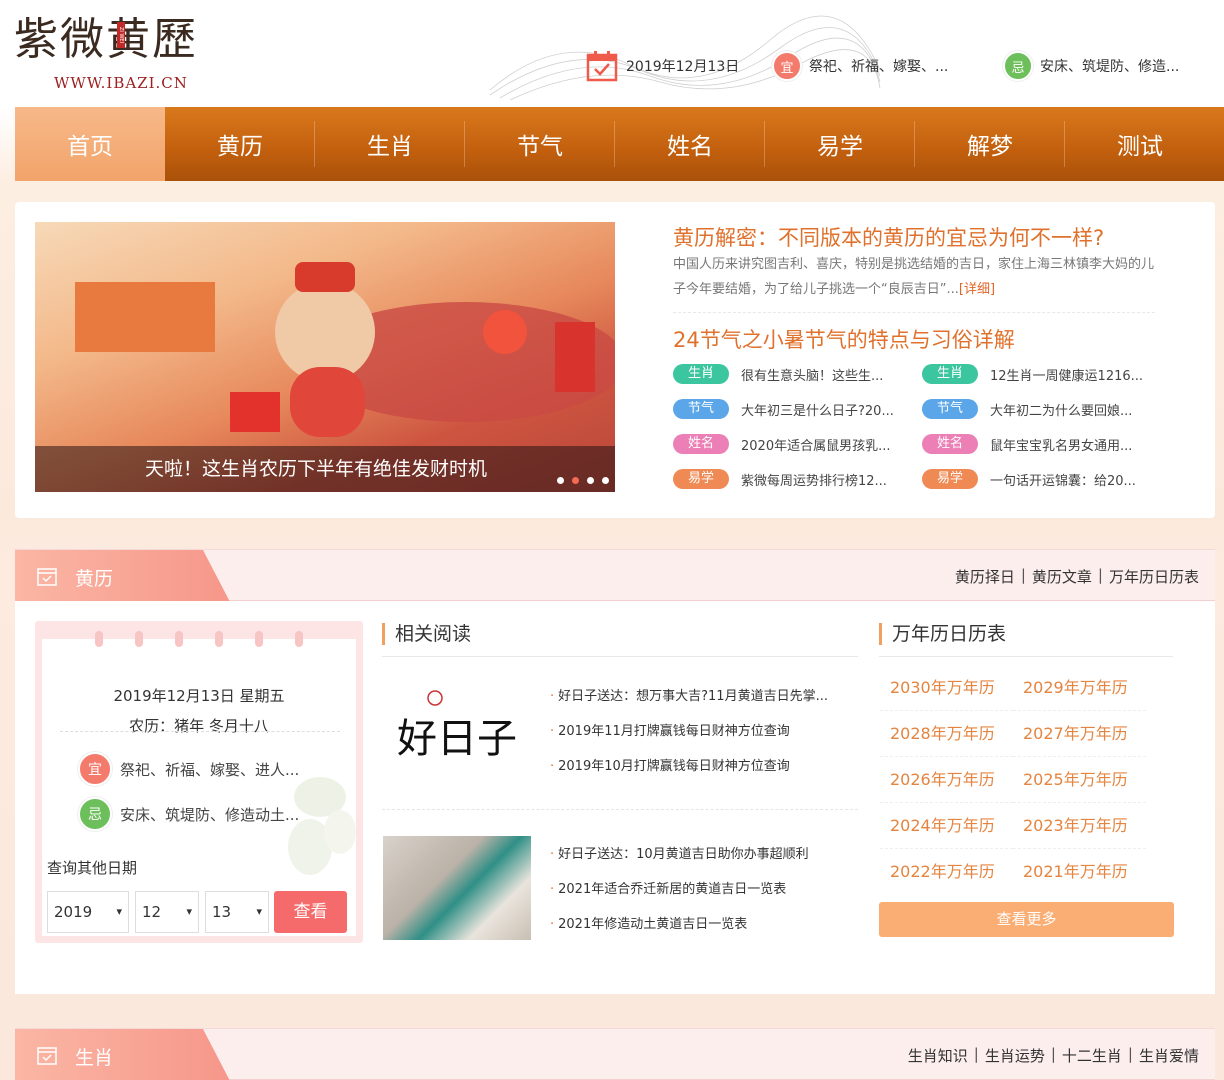 This screenshot has height=1080, width=1224. I want to click on year-link: 2026年万年历, so click(946, 780).